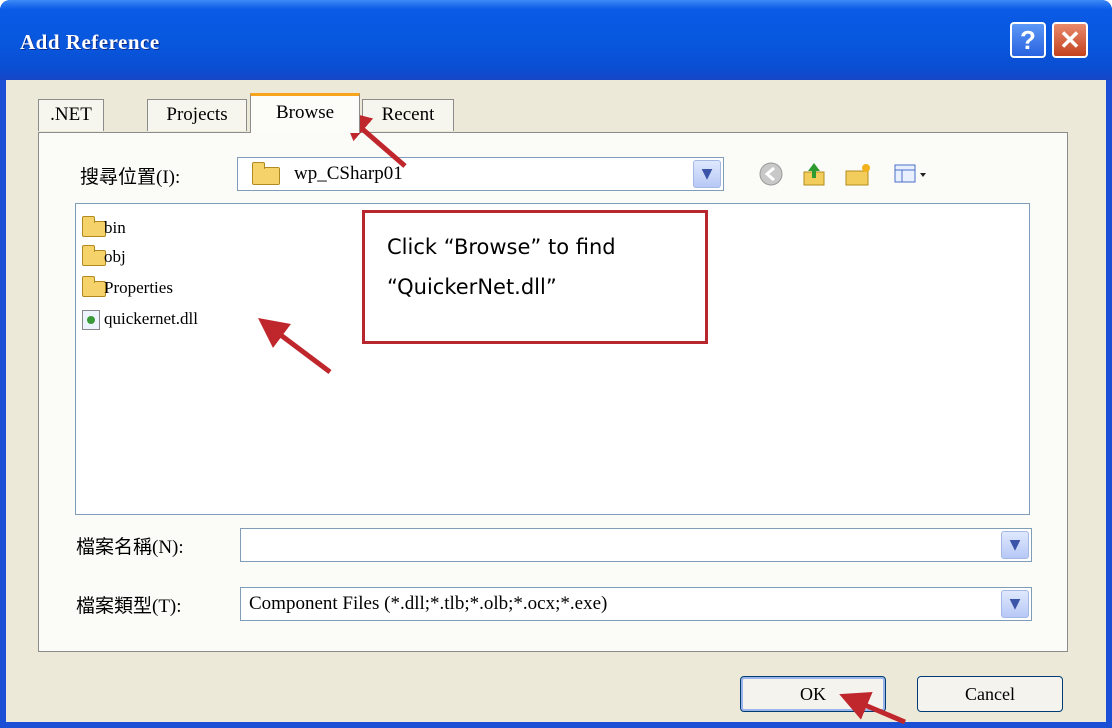  I want to click on arrow-to-dll-file, so click(295, 346).